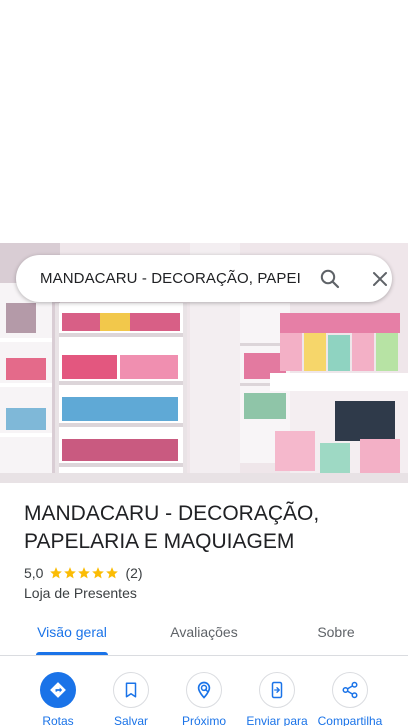 The height and width of the screenshot is (726, 408). I want to click on save-button: Salvar, so click(131, 699).